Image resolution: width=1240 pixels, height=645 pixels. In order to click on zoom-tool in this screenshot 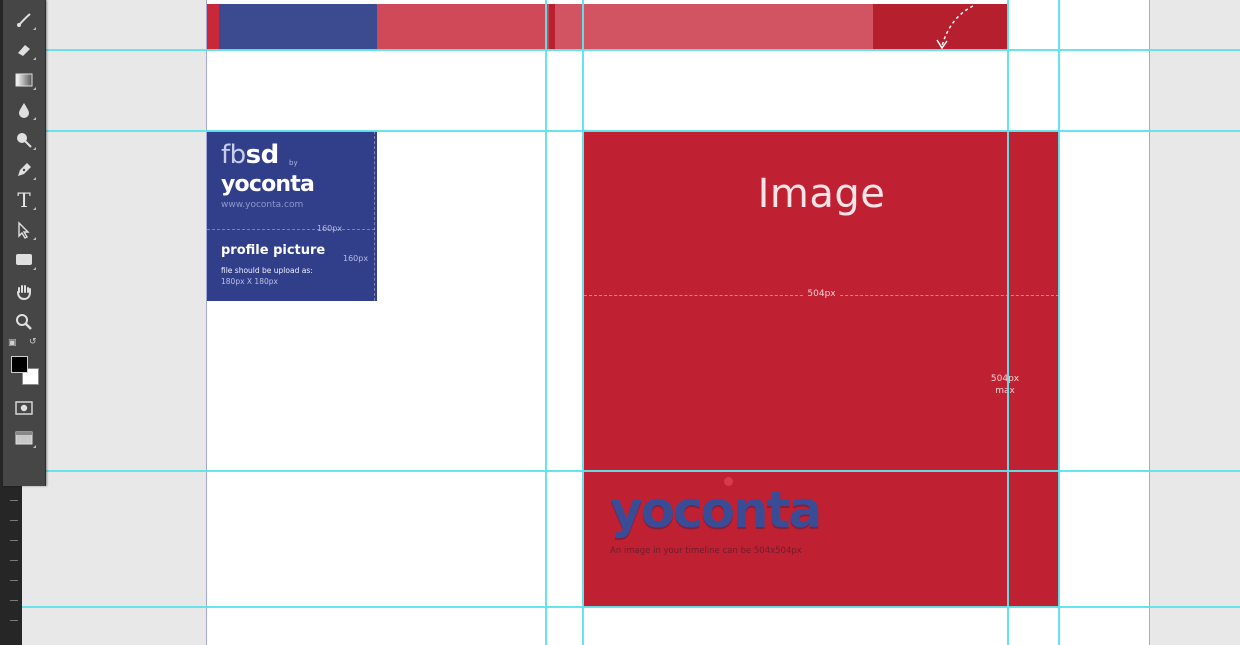, I will do `click(24, 322)`.